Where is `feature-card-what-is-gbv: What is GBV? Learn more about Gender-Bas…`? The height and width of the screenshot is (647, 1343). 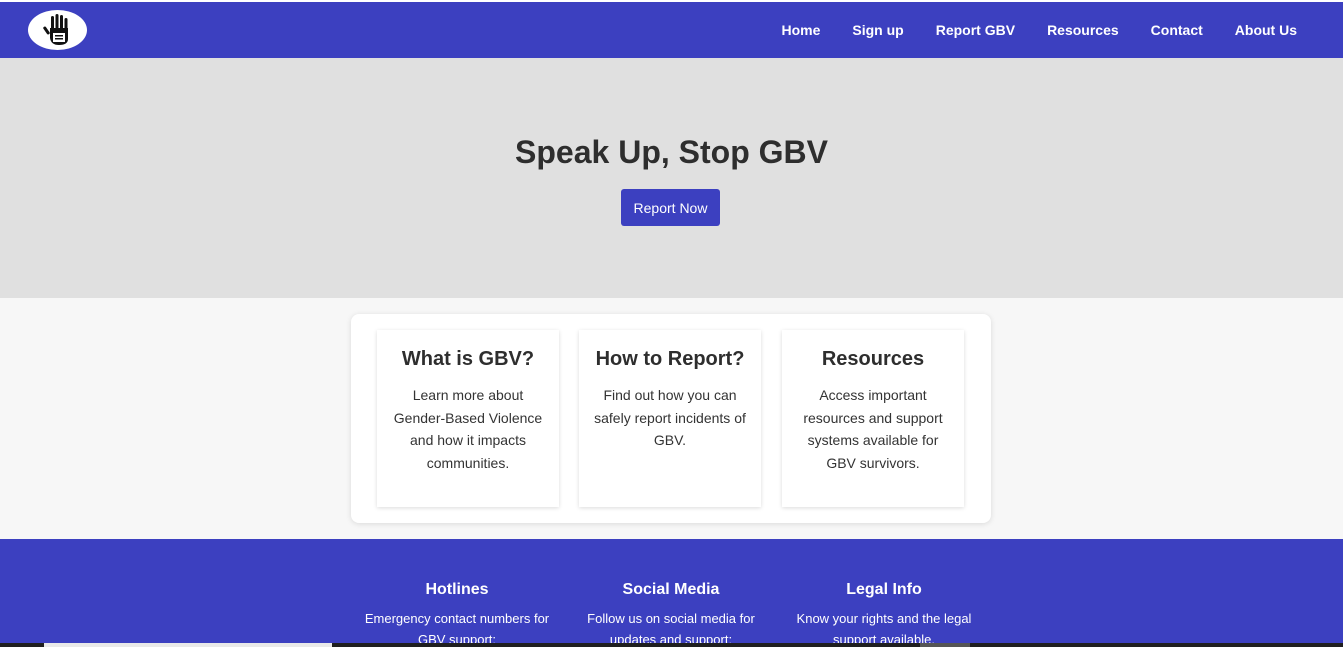
feature-card-what-is-gbv: What is GBV? Learn more about Gender-Bas… is located at coordinates (468, 418).